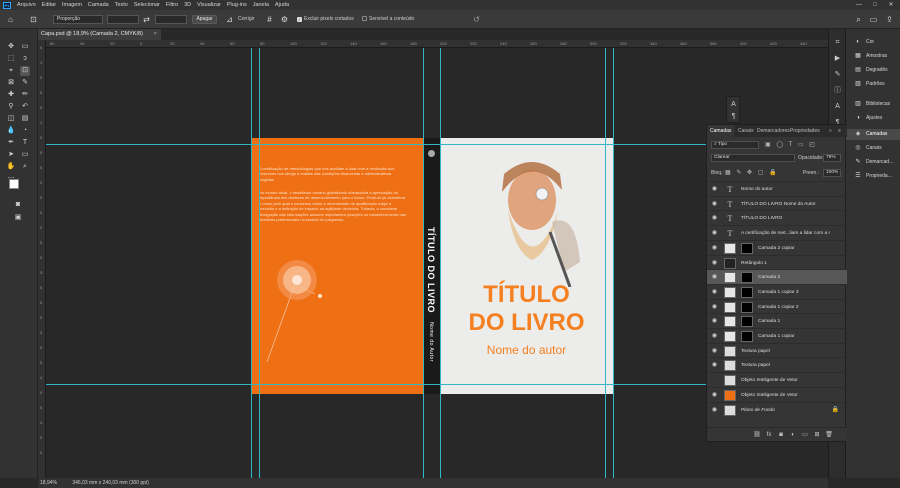  Describe the element at coordinates (777, 188) in the screenshot. I see `layer-row: ◉ T Nome do autor` at that location.